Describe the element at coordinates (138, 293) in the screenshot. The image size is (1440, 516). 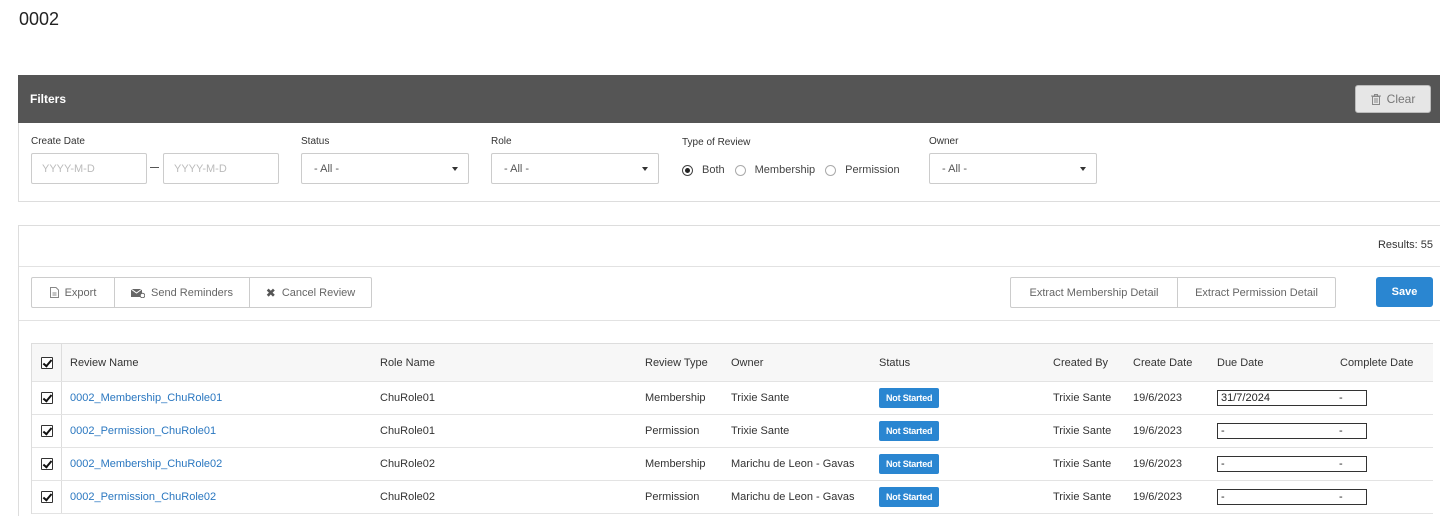
I see `envelope-icon` at that location.